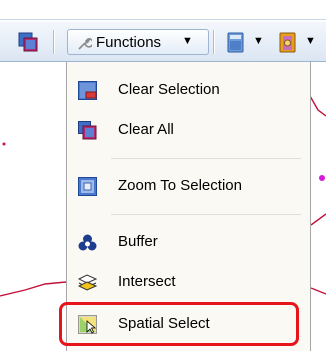 This screenshot has height=351, width=326. What do you see at coordinates (179, 324) in the screenshot?
I see `highlight-box` at bounding box center [179, 324].